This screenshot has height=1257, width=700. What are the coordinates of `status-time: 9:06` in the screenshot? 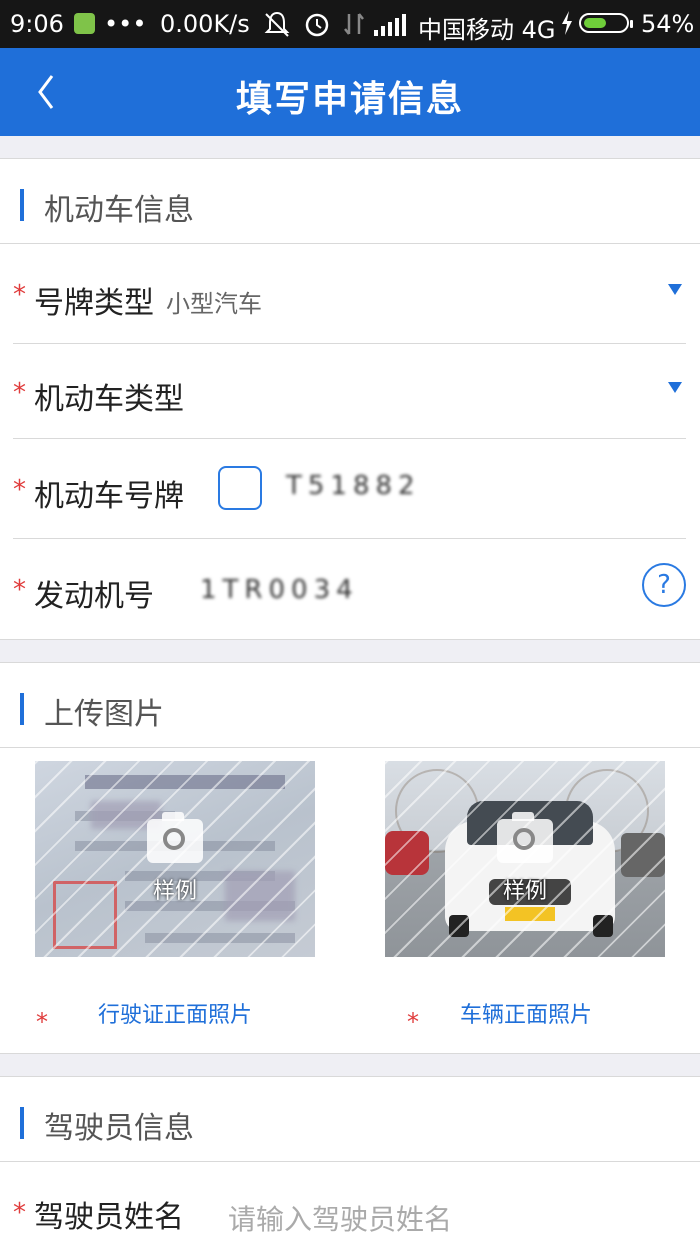 It's located at (37, 24).